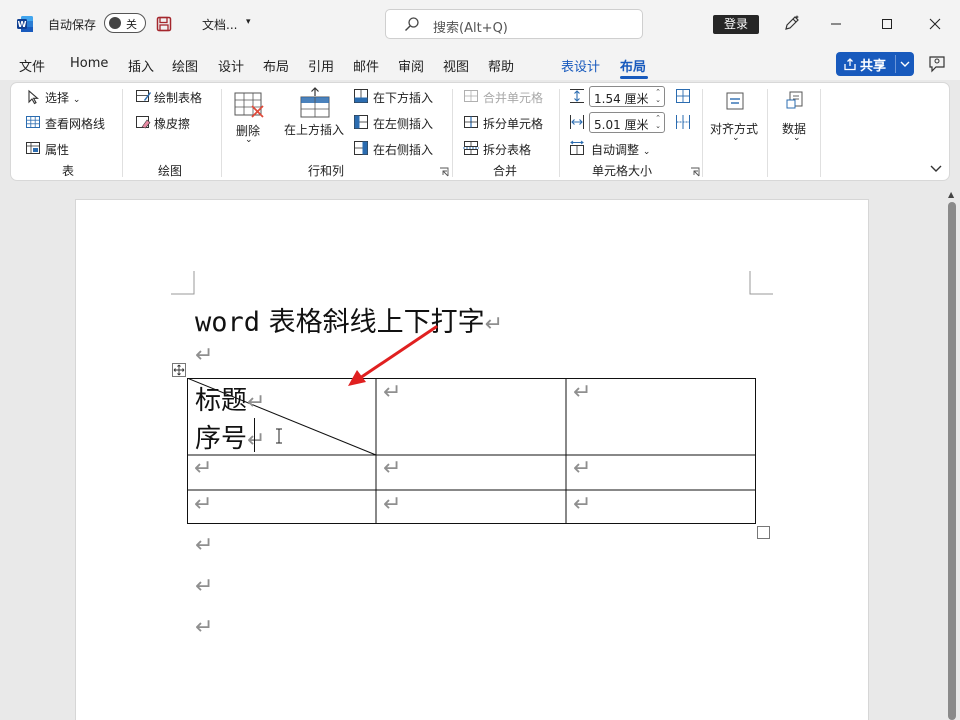 The image size is (960, 720). Describe the element at coordinates (952, 461) in the screenshot. I see `scrollbar-thumb` at that location.